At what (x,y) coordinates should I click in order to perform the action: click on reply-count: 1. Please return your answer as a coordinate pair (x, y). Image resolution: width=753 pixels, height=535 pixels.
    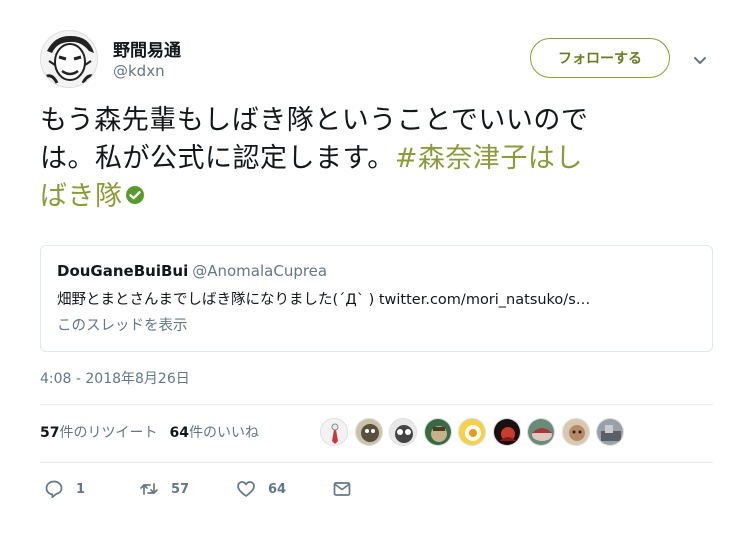
    Looking at the image, I should click on (81, 489).